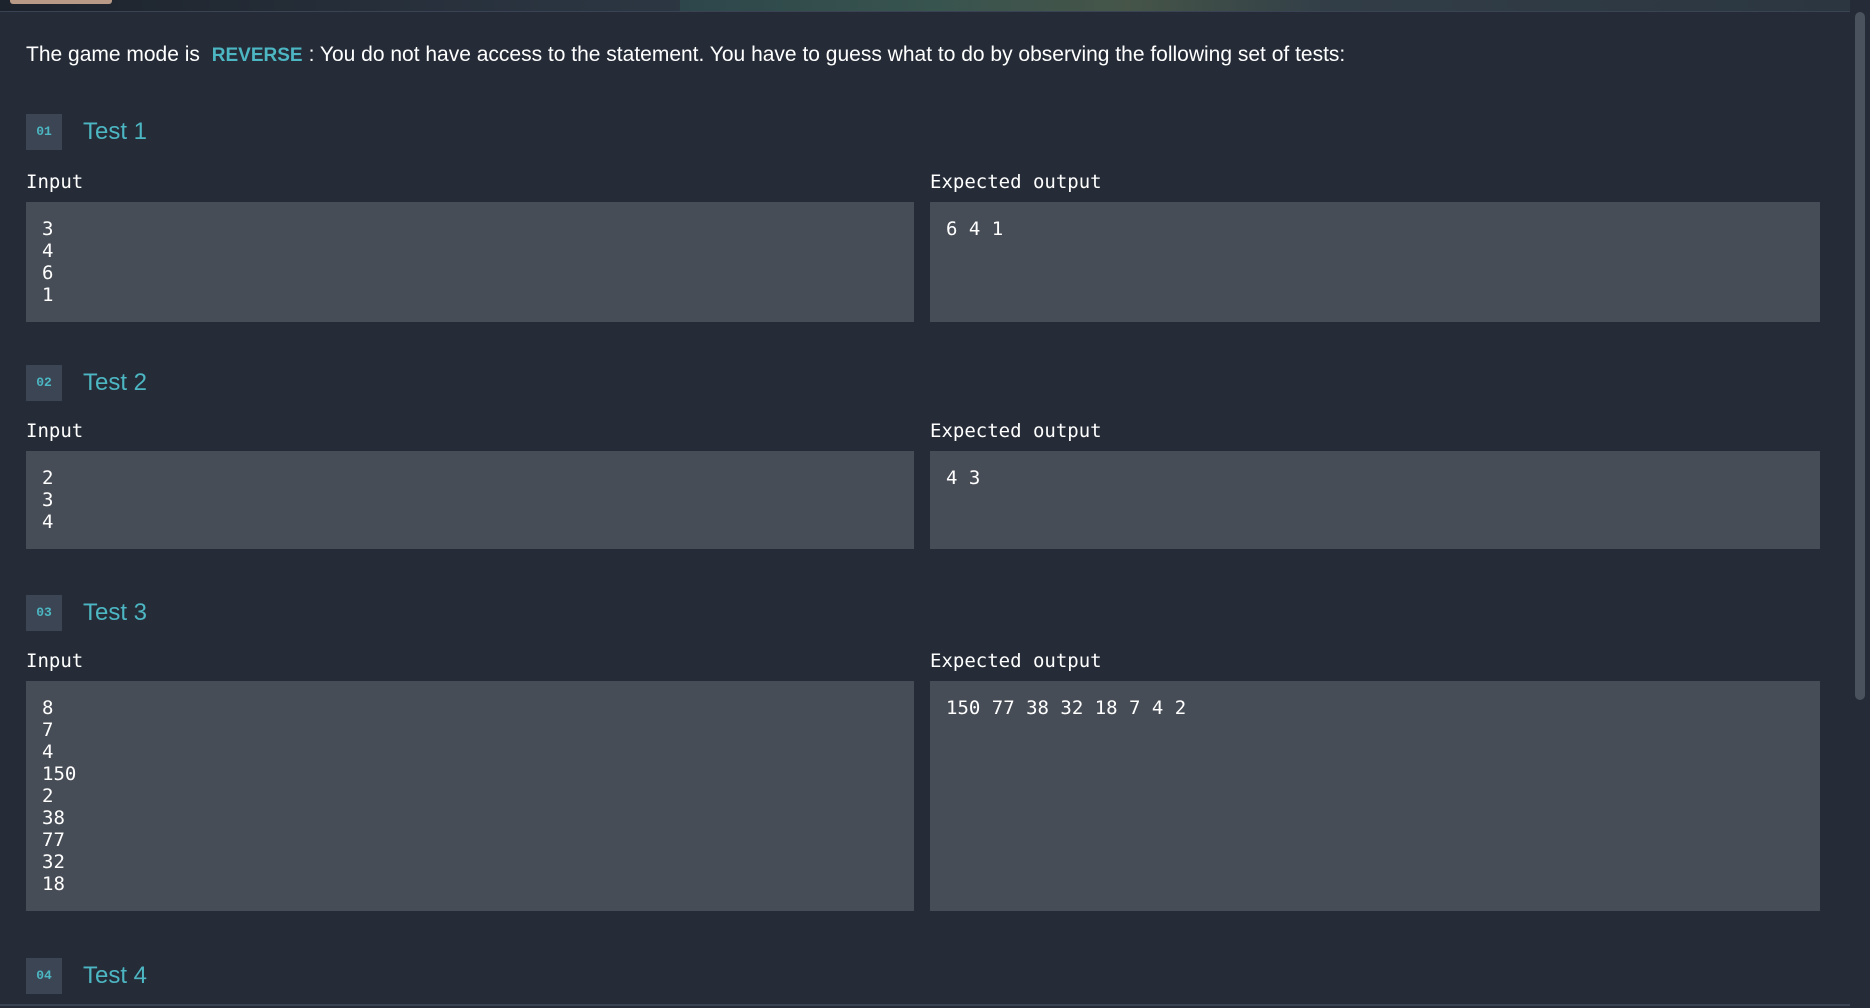 The height and width of the screenshot is (1008, 1870). What do you see at coordinates (44, 132) in the screenshot?
I see `test-number-badge: 01` at bounding box center [44, 132].